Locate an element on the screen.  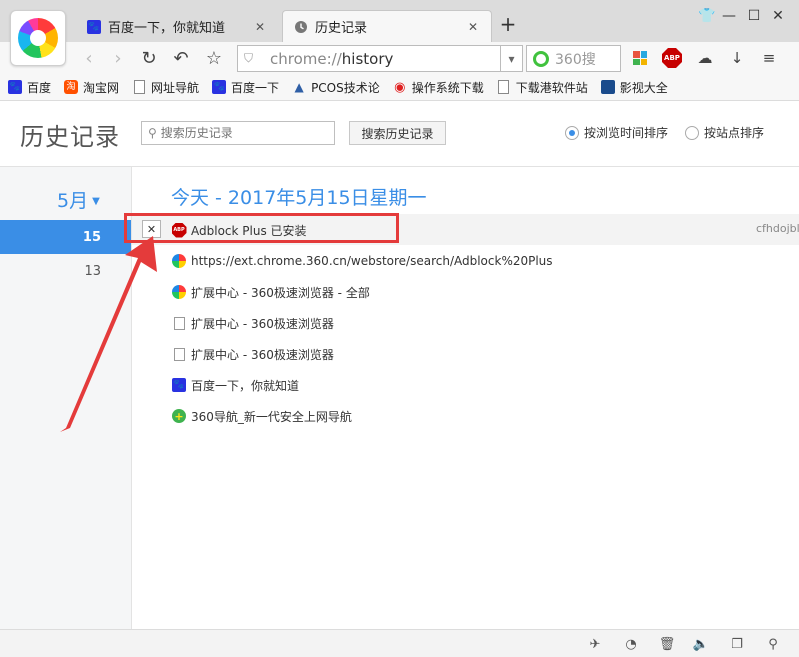
address-dropdown-icon: ▾ is located at coordinates (512, 58).